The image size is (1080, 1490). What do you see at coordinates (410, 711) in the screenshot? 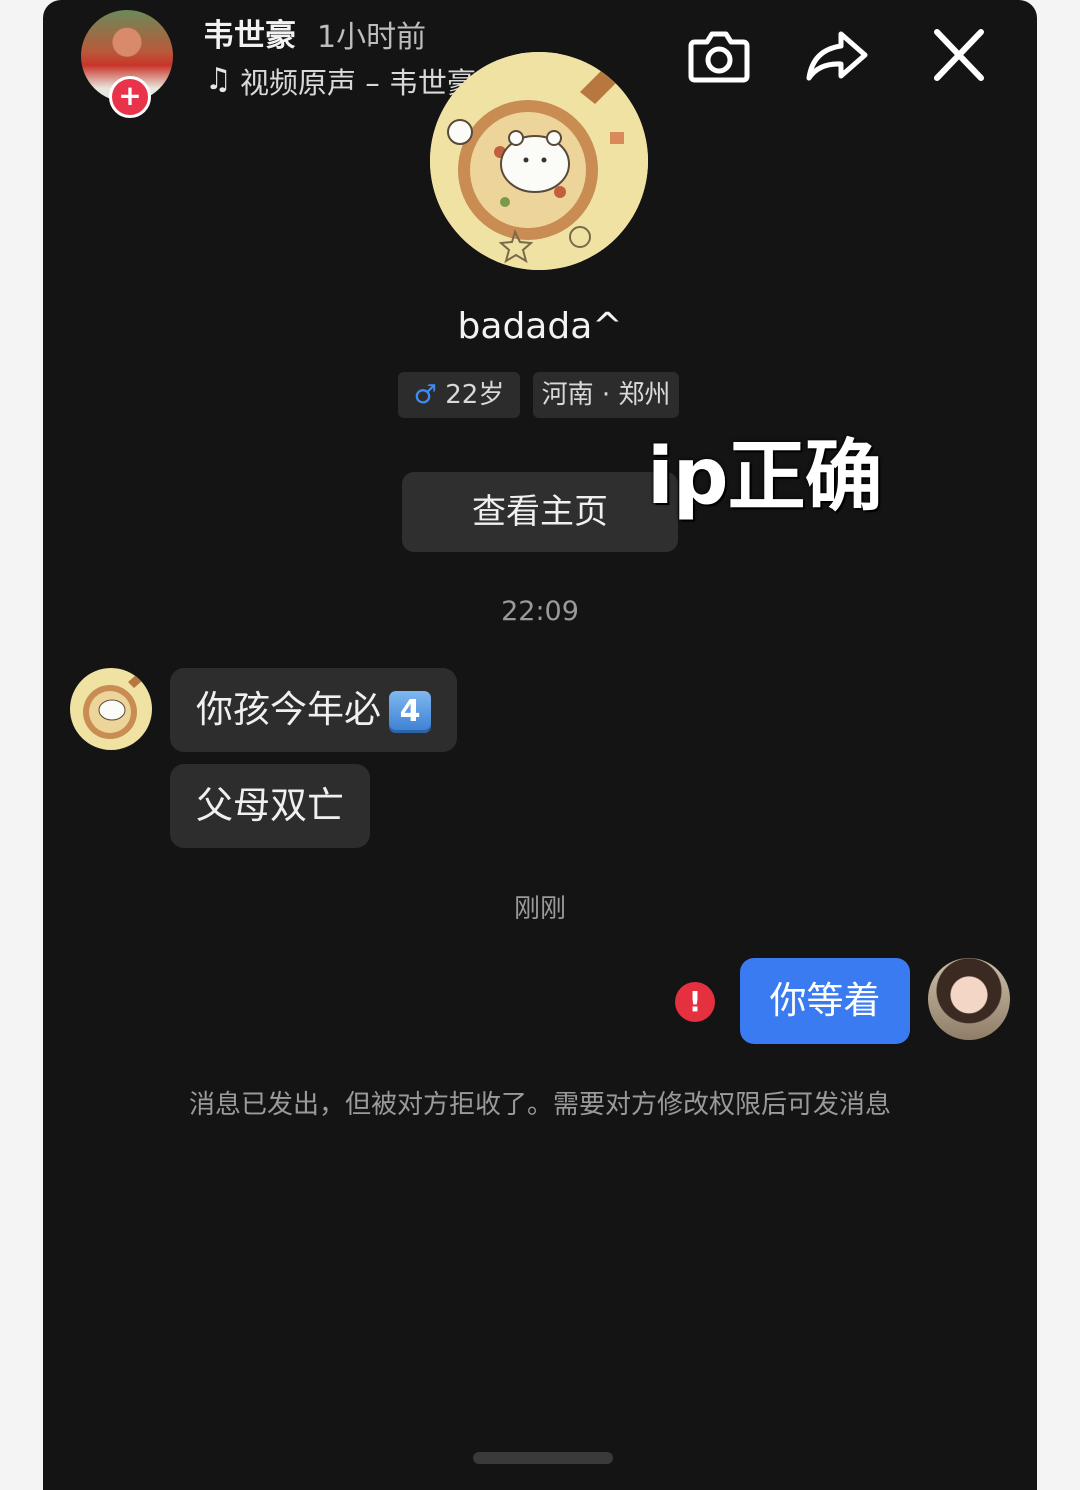
I see `keycap-digit-emoji: 4` at bounding box center [410, 711].